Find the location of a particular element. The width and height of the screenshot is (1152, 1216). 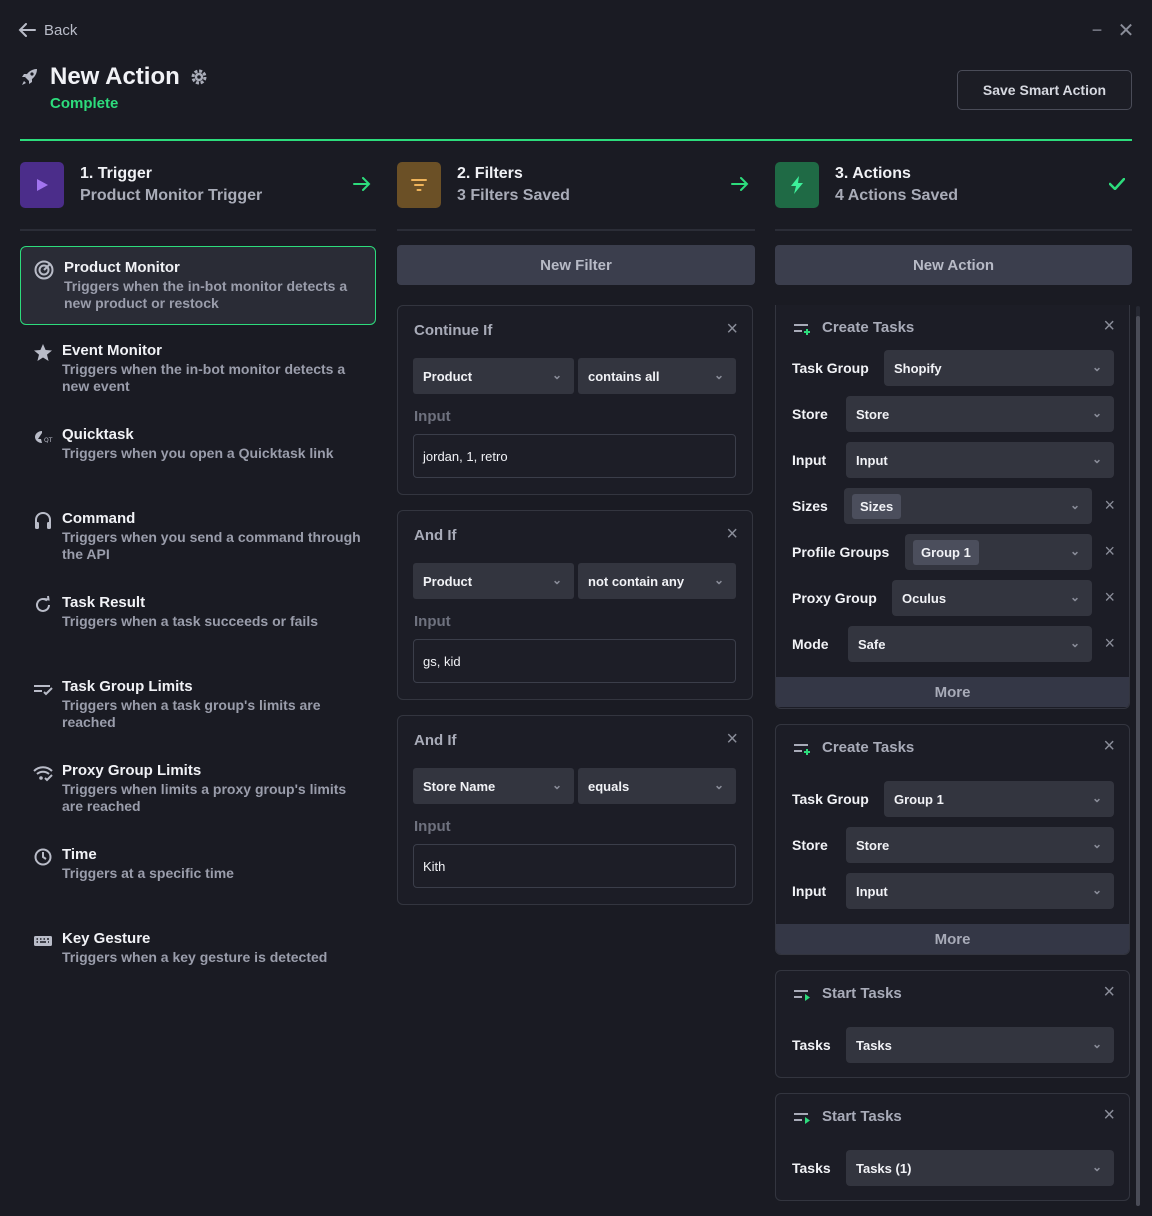

back-button: Back is located at coordinates (47, 30).